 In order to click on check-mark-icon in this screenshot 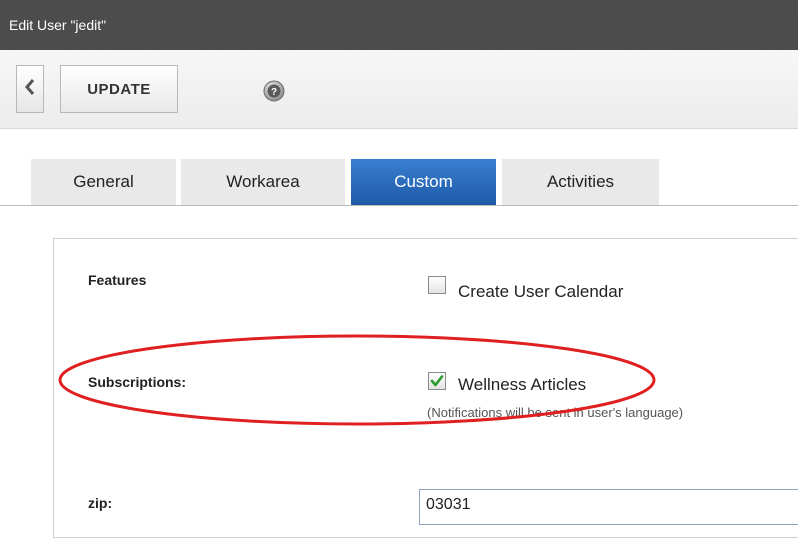, I will do `click(437, 381)`.